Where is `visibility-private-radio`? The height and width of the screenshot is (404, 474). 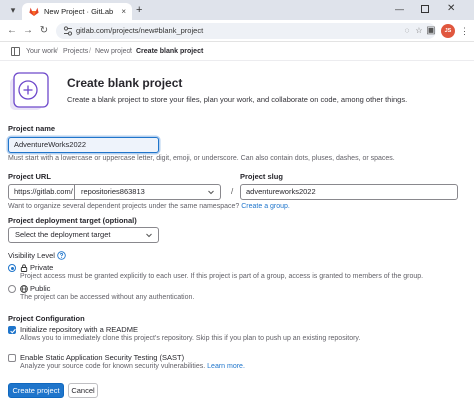
visibility-private-radio is located at coordinates (12, 268).